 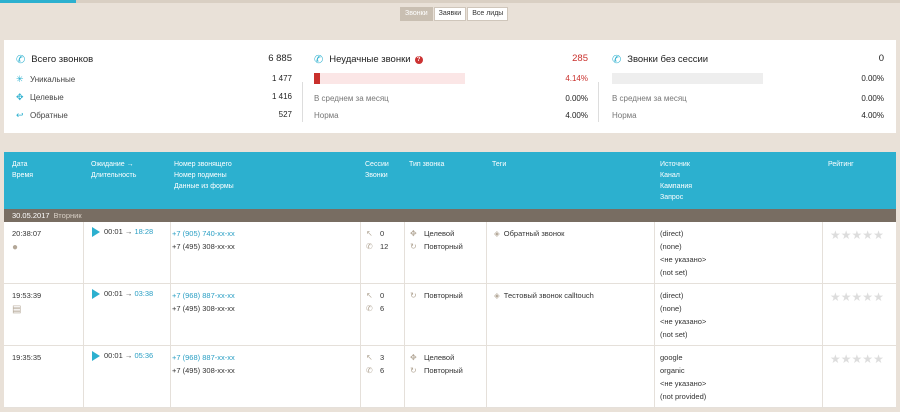 What do you see at coordinates (671, 357) in the screenshot?
I see `source-line: google` at bounding box center [671, 357].